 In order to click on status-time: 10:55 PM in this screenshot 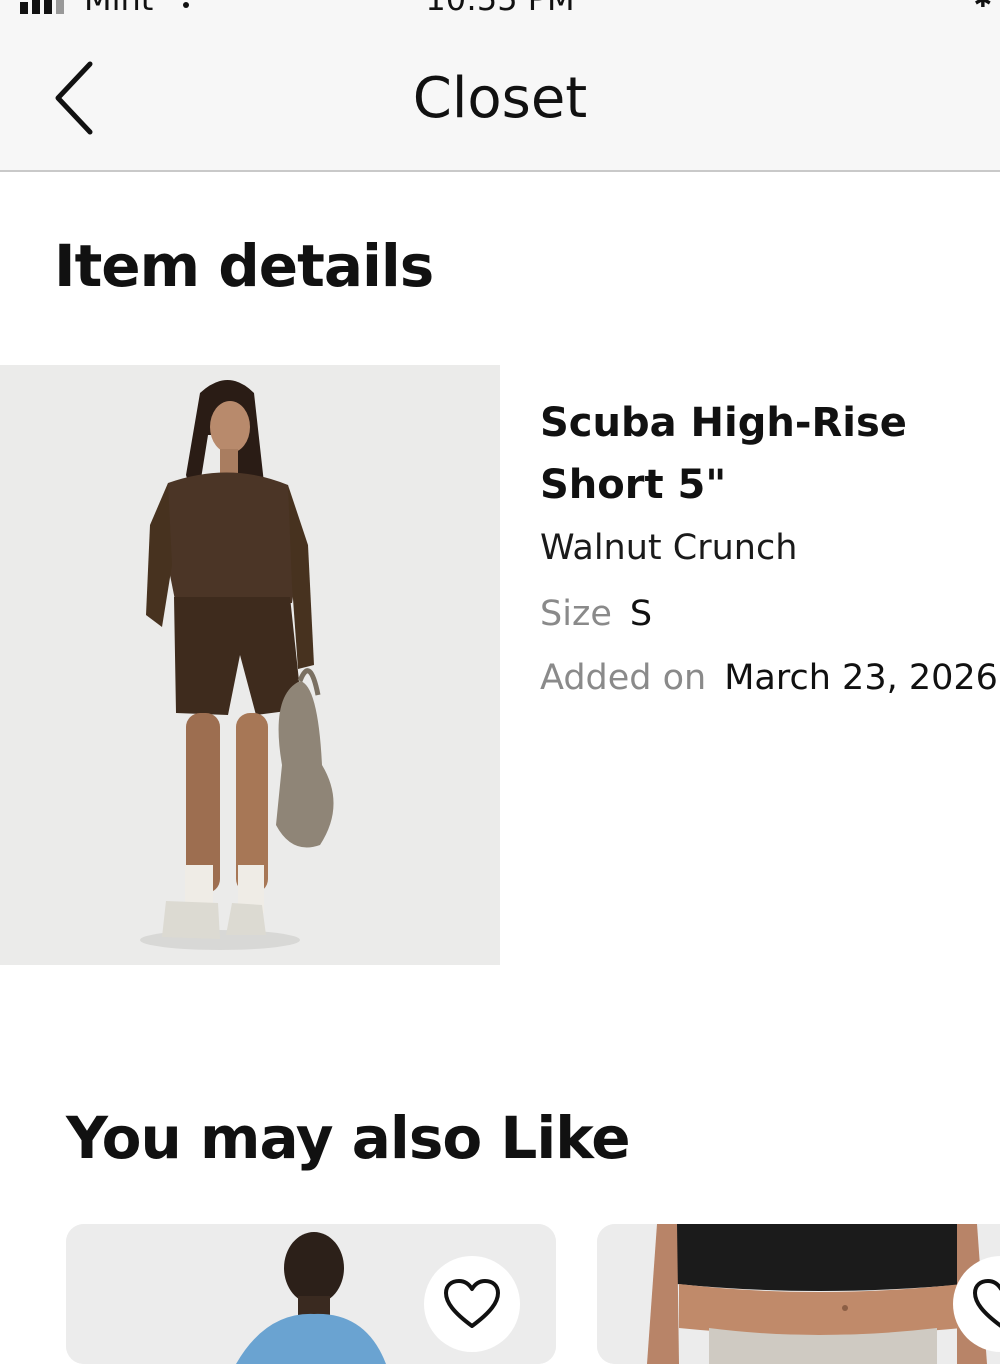, I will do `click(500, 7)`.